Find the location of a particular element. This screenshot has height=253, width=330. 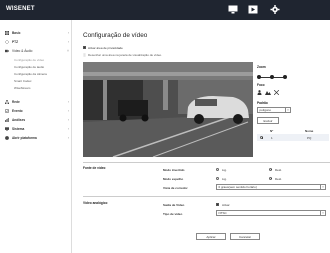

video-output-checkbox-label: Ativar is located at coordinates (226, 205).